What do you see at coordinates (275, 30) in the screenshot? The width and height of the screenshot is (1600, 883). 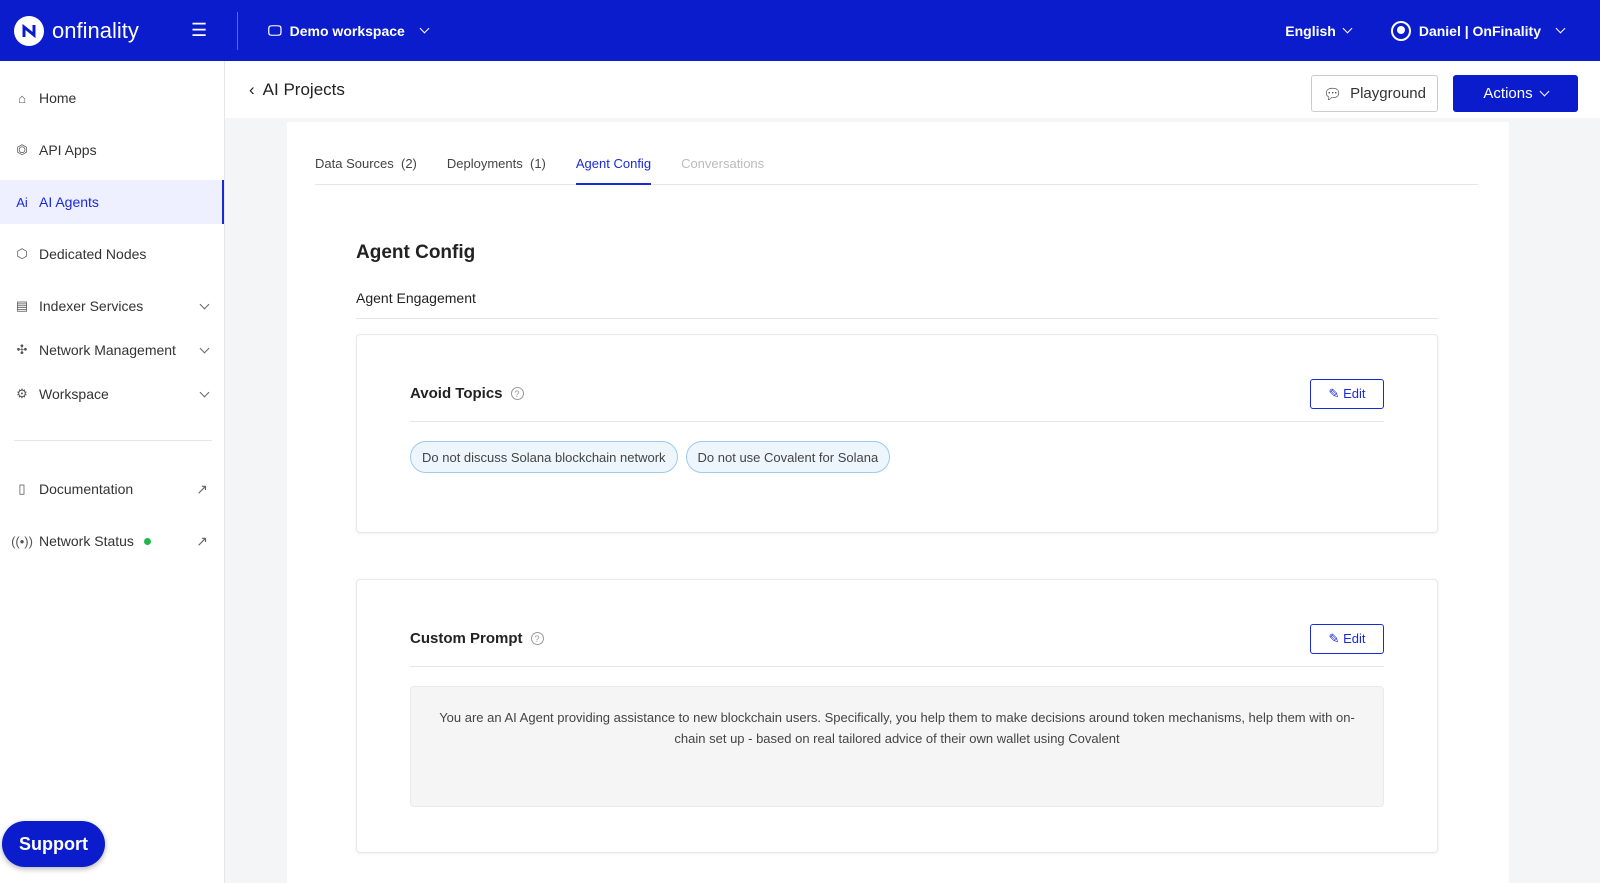 I see `monitor-icon: 🖵` at bounding box center [275, 30].